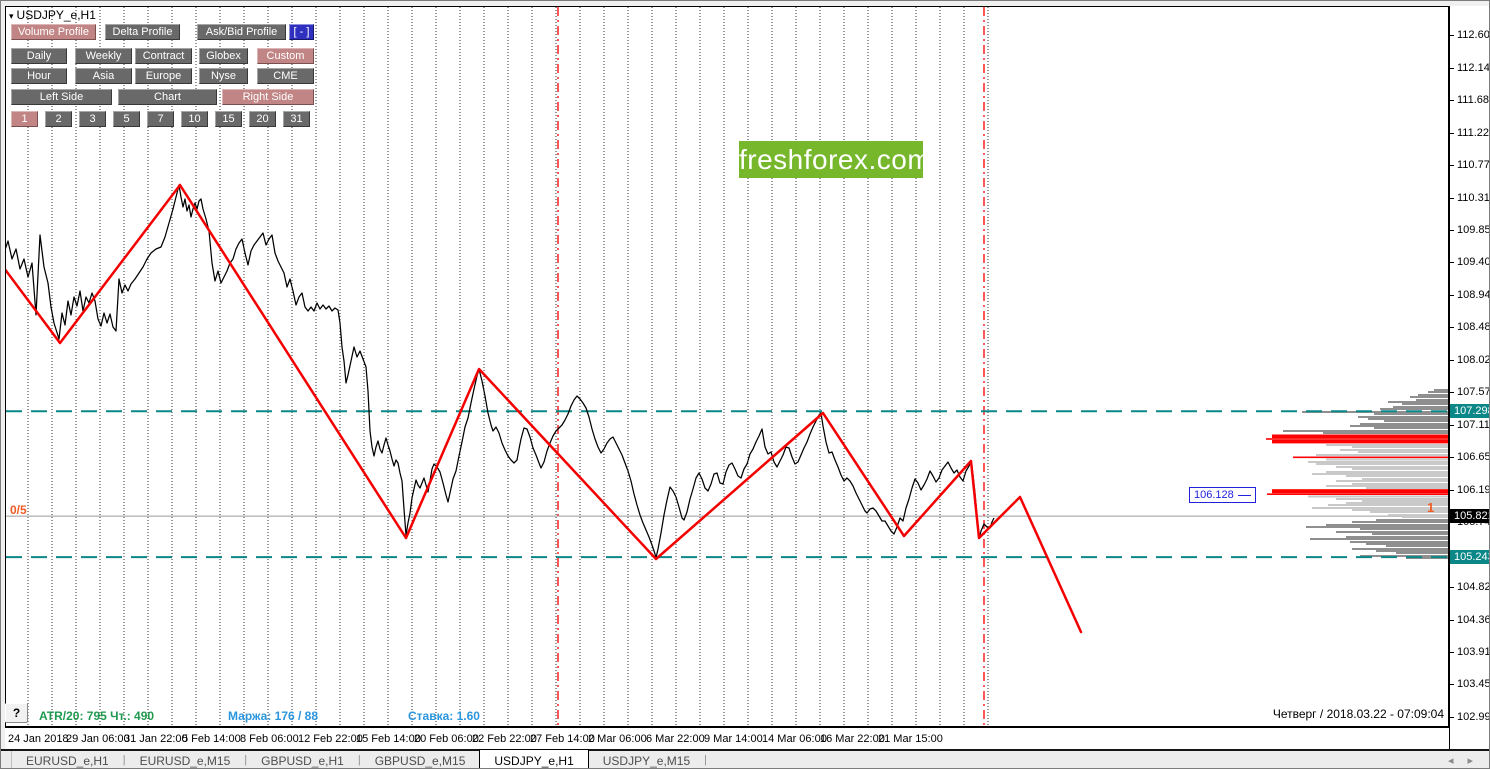 The width and height of the screenshot is (1490, 769). I want to click on button-nyse: Nyse, so click(223, 76).